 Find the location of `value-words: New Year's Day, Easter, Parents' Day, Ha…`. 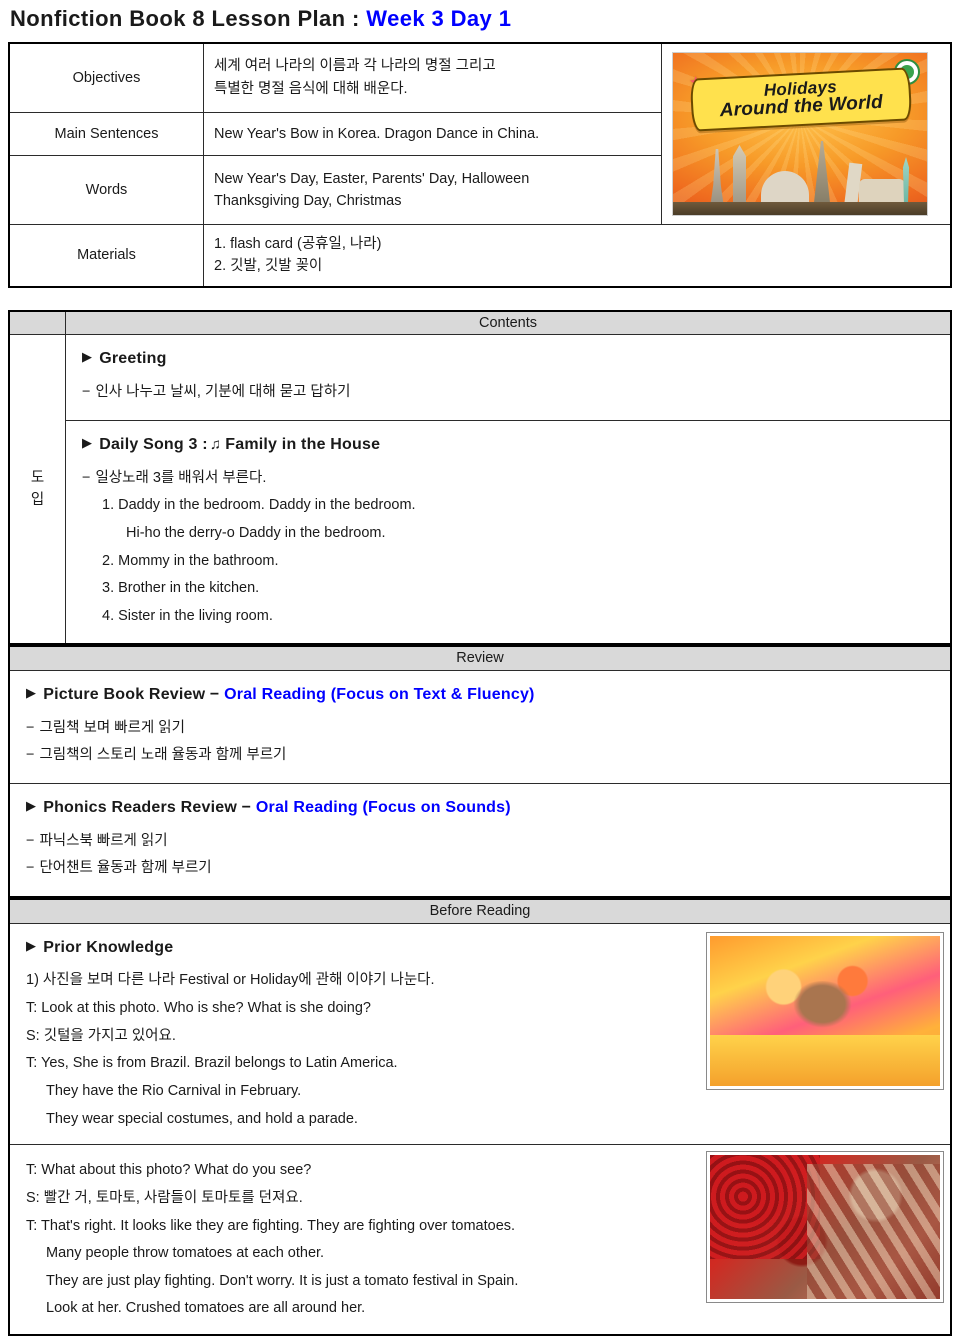

value-words: New Year's Day, Easter, Parents' Day, Ha… is located at coordinates (432, 190).